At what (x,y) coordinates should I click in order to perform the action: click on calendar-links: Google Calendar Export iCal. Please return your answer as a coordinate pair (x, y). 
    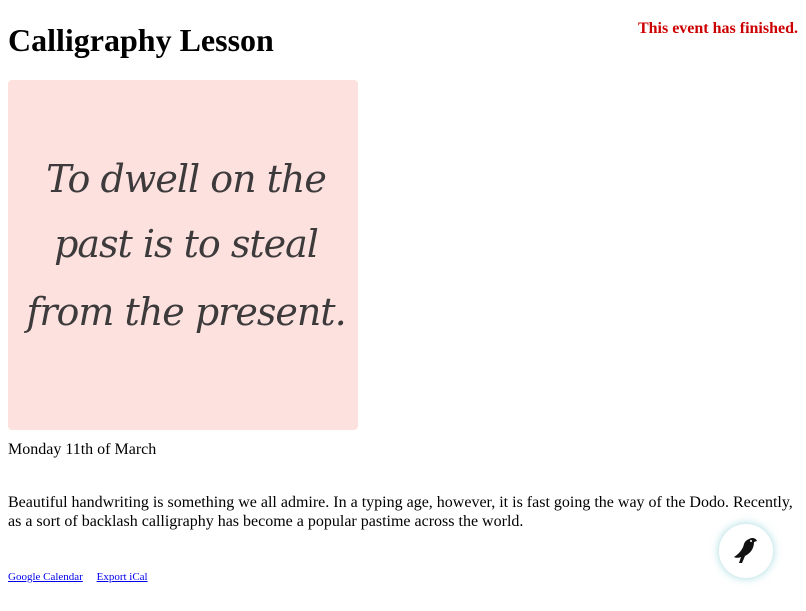
    Looking at the image, I should click on (83, 577).